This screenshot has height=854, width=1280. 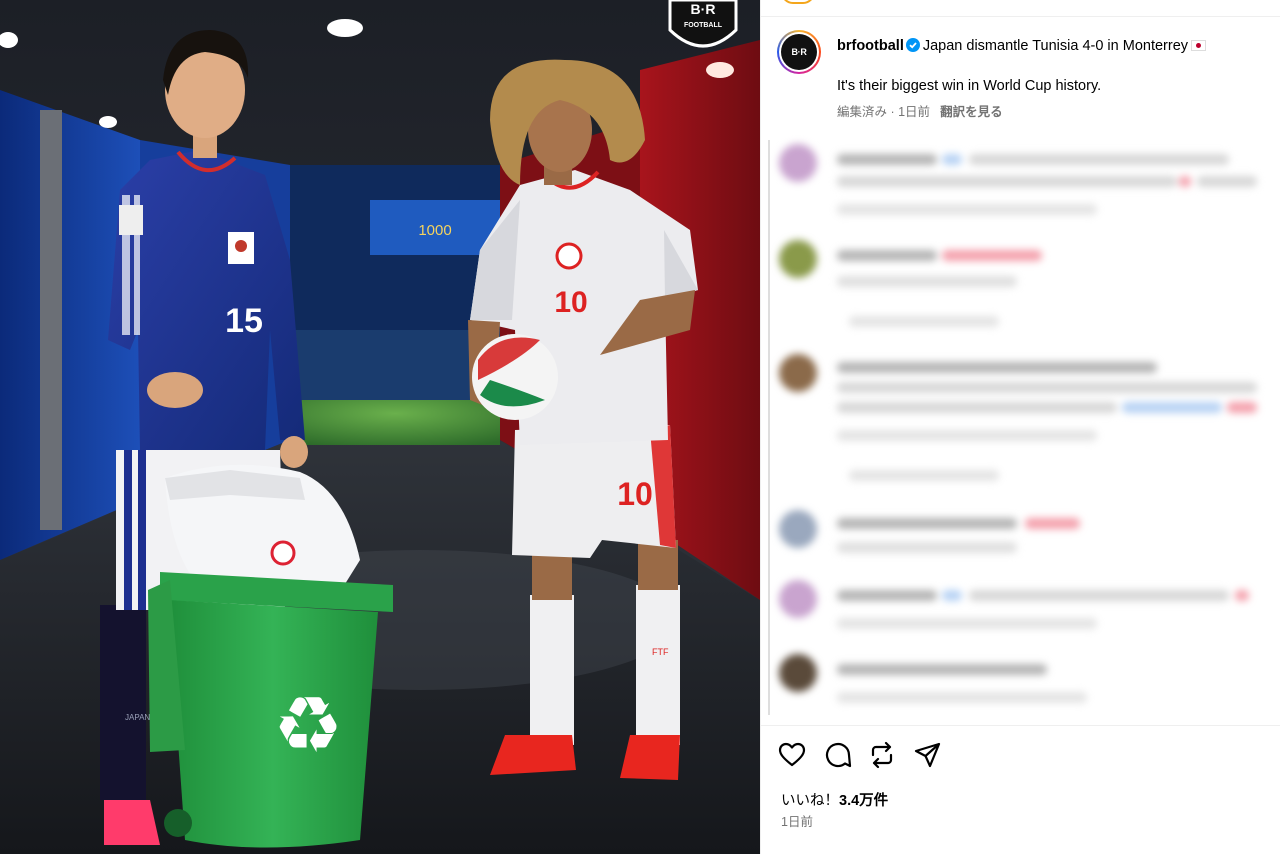 What do you see at coordinates (1055, 46) in the screenshot?
I see `caption-headline: Japan dismantle Tunisia 4-0 in Monterrey` at bounding box center [1055, 46].